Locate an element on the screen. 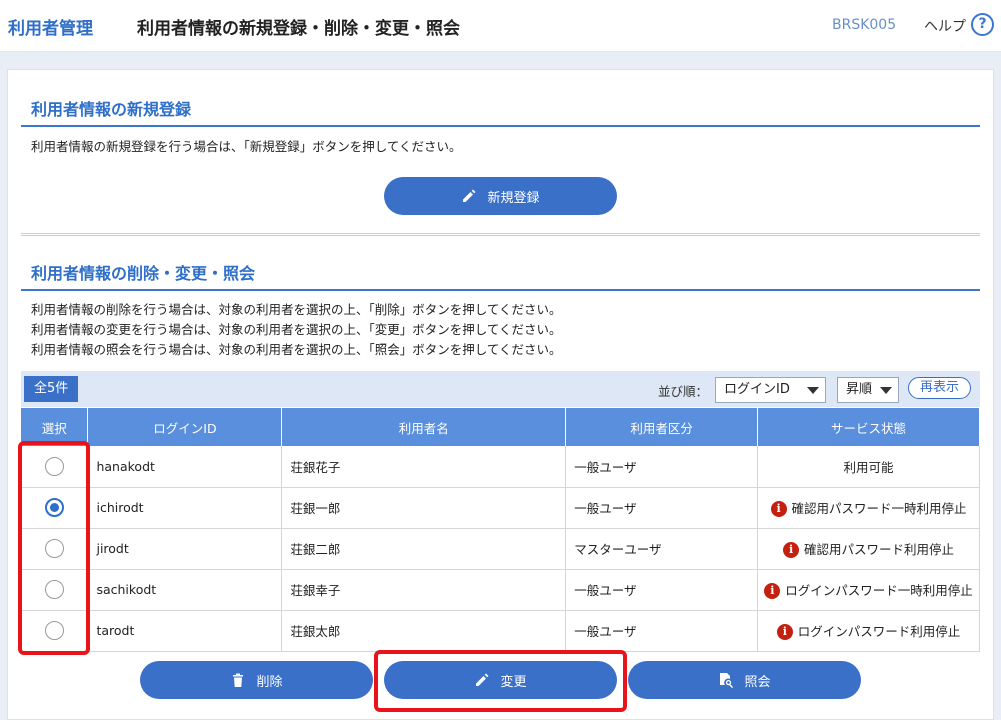 The width and height of the screenshot is (1001, 720). help-link: ヘルプ is located at coordinates (945, 26).